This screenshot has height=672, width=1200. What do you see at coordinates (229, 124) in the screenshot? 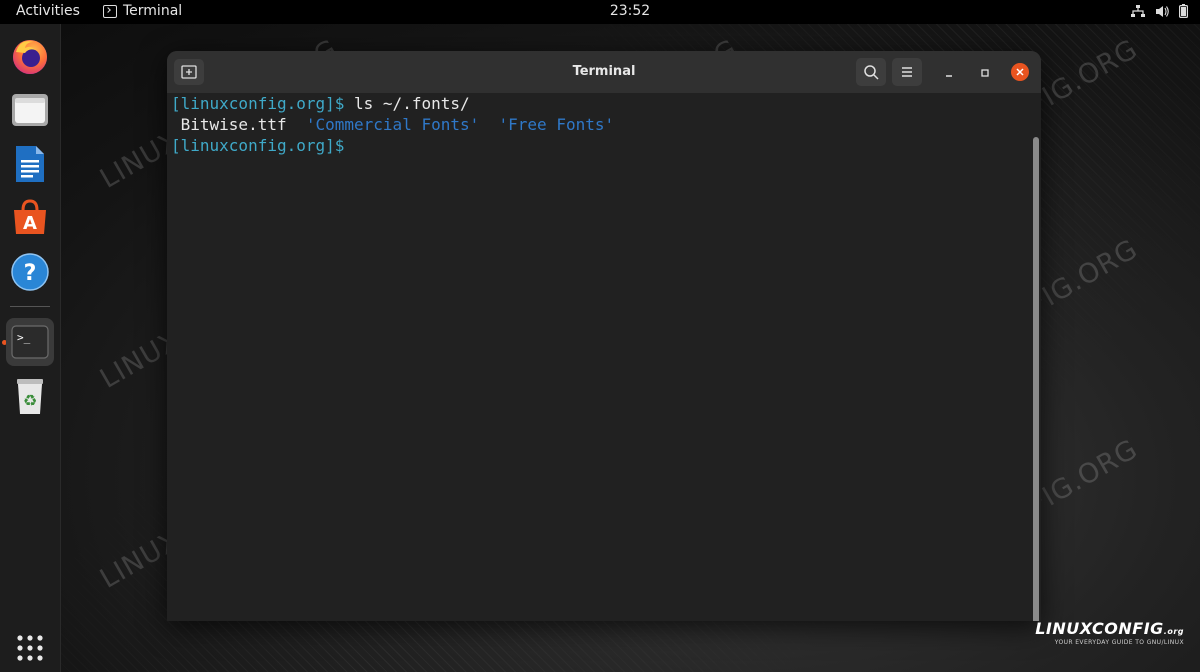
I see `file-entry: Bitwise.ttf` at bounding box center [229, 124].